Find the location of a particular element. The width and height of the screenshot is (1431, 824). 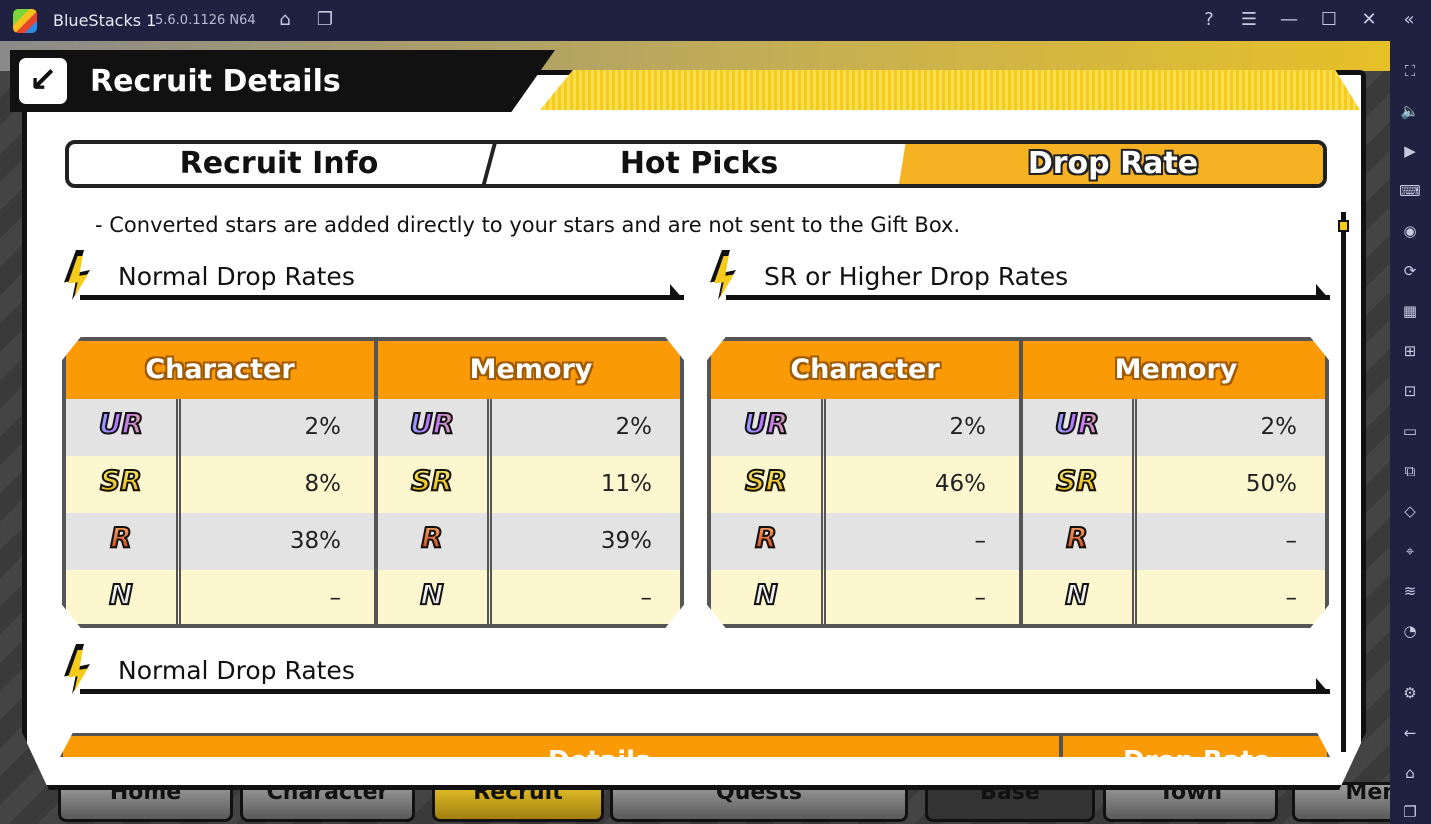

tab-hot-picks: Hot Picks is located at coordinates (699, 164).